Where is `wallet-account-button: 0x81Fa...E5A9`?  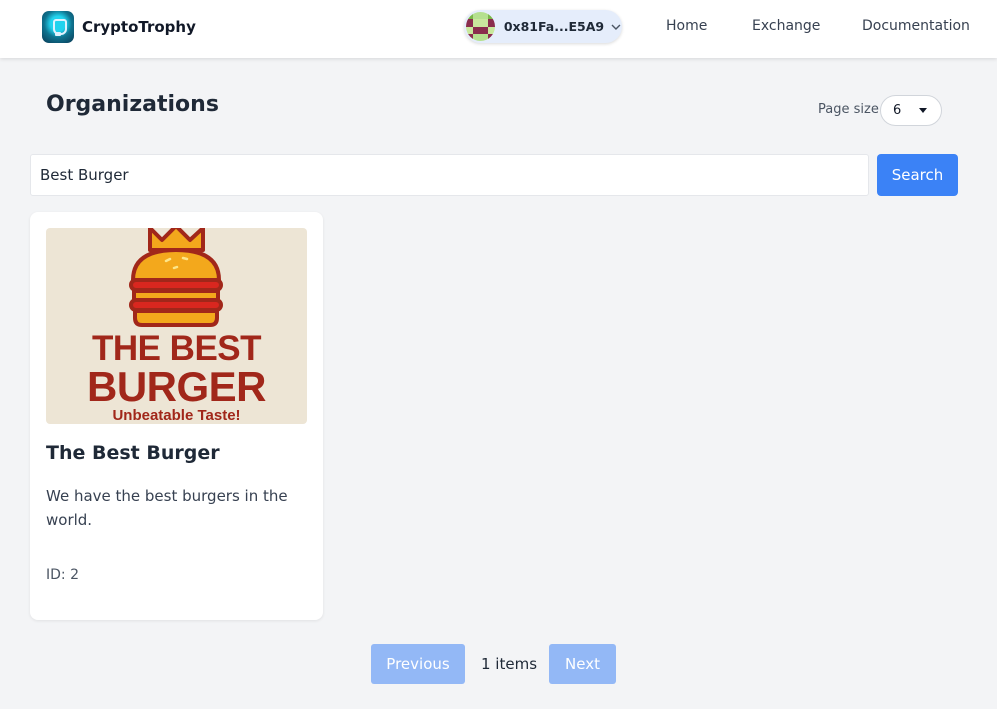
wallet-account-button: 0x81Fa...E5A9 is located at coordinates (543, 26).